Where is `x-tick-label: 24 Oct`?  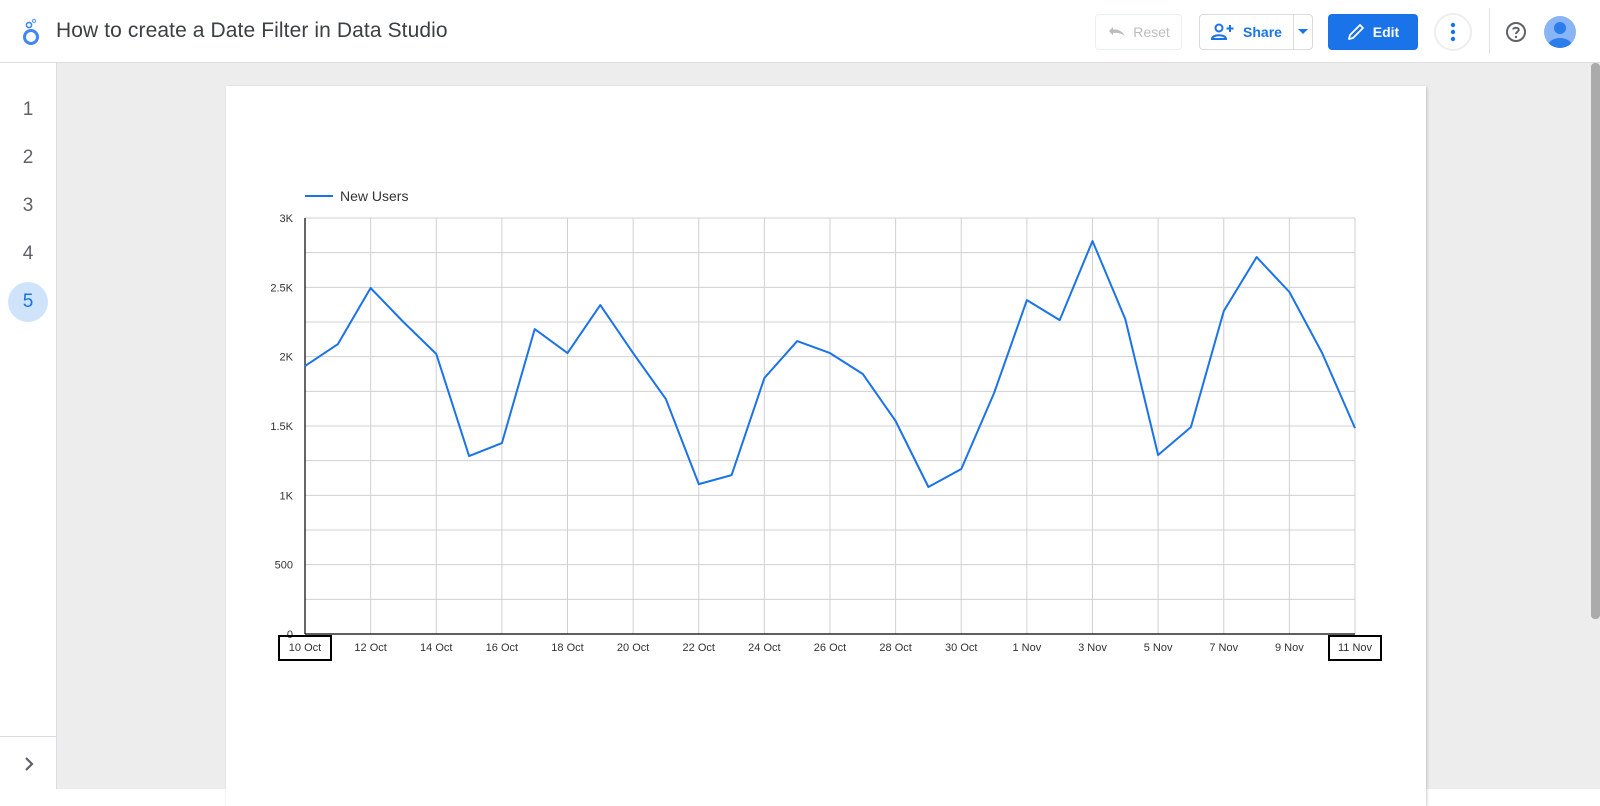 x-tick-label: 24 Oct is located at coordinates (764, 648).